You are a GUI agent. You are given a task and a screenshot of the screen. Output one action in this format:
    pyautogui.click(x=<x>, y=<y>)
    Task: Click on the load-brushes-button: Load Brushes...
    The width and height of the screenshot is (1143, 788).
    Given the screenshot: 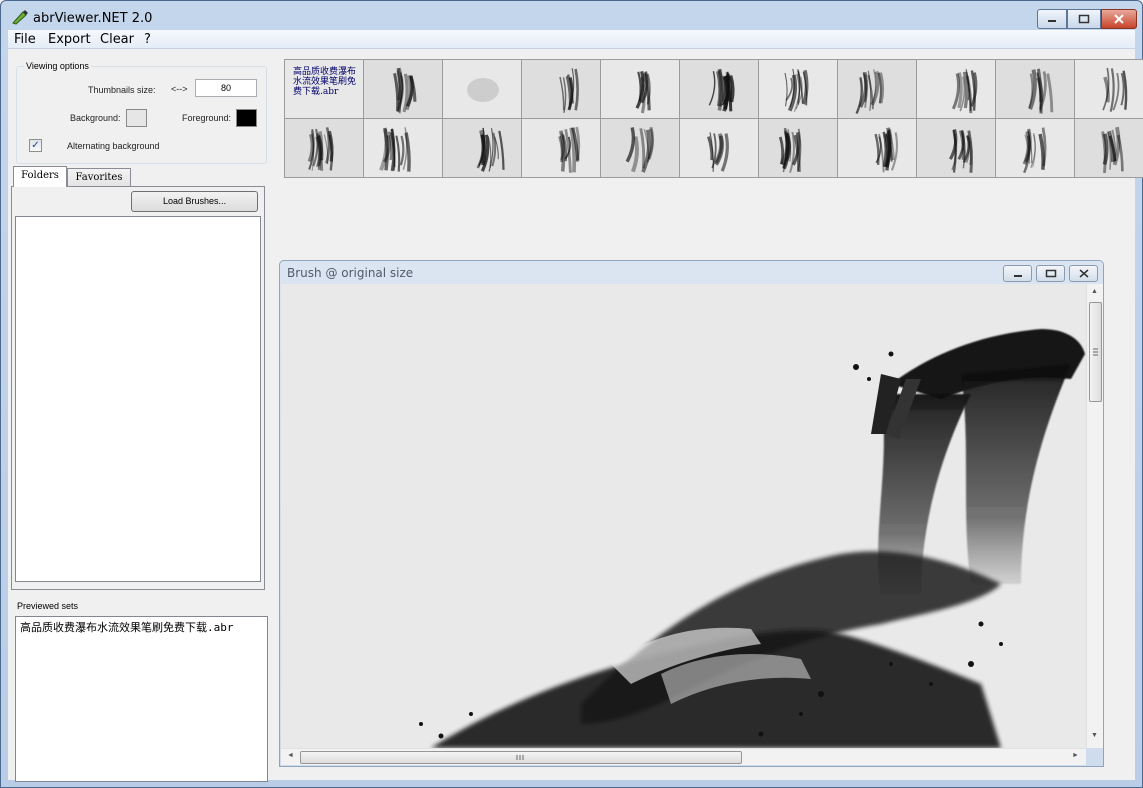 What is the action you would take?
    pyautogui.click(x=194, y=201)
    